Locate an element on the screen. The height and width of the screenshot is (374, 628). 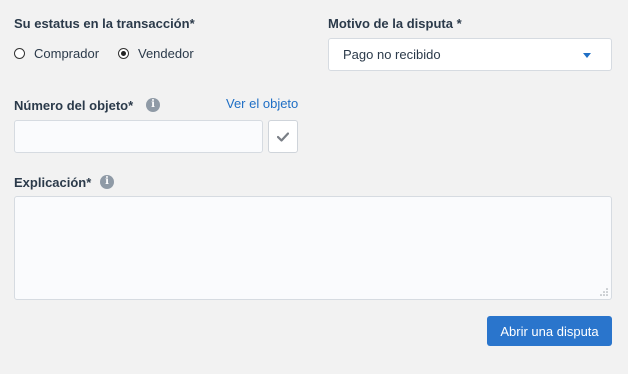
radio-comprador-input is located at coordinates (19, 53).